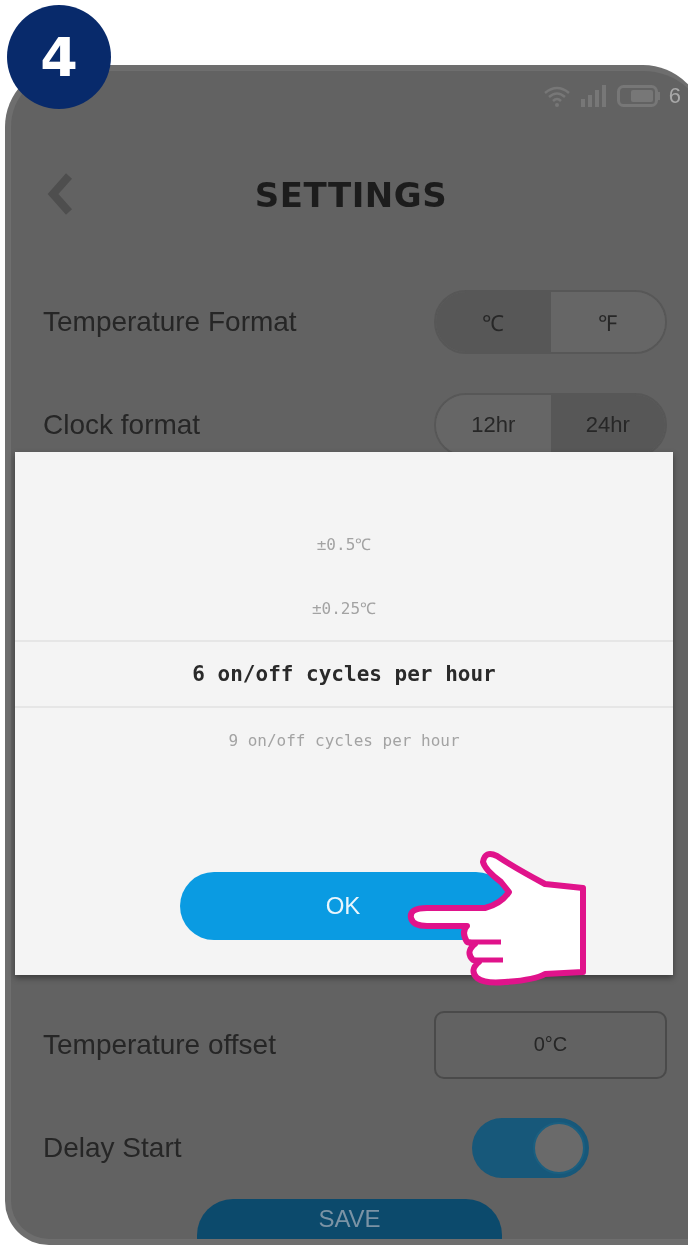 The width and height of the screenshot is (688, 1247). Describe the element at coordinates (344, 674) in the screenshot. I see `picker-option: 6 on/off cycles per hour` at that location.